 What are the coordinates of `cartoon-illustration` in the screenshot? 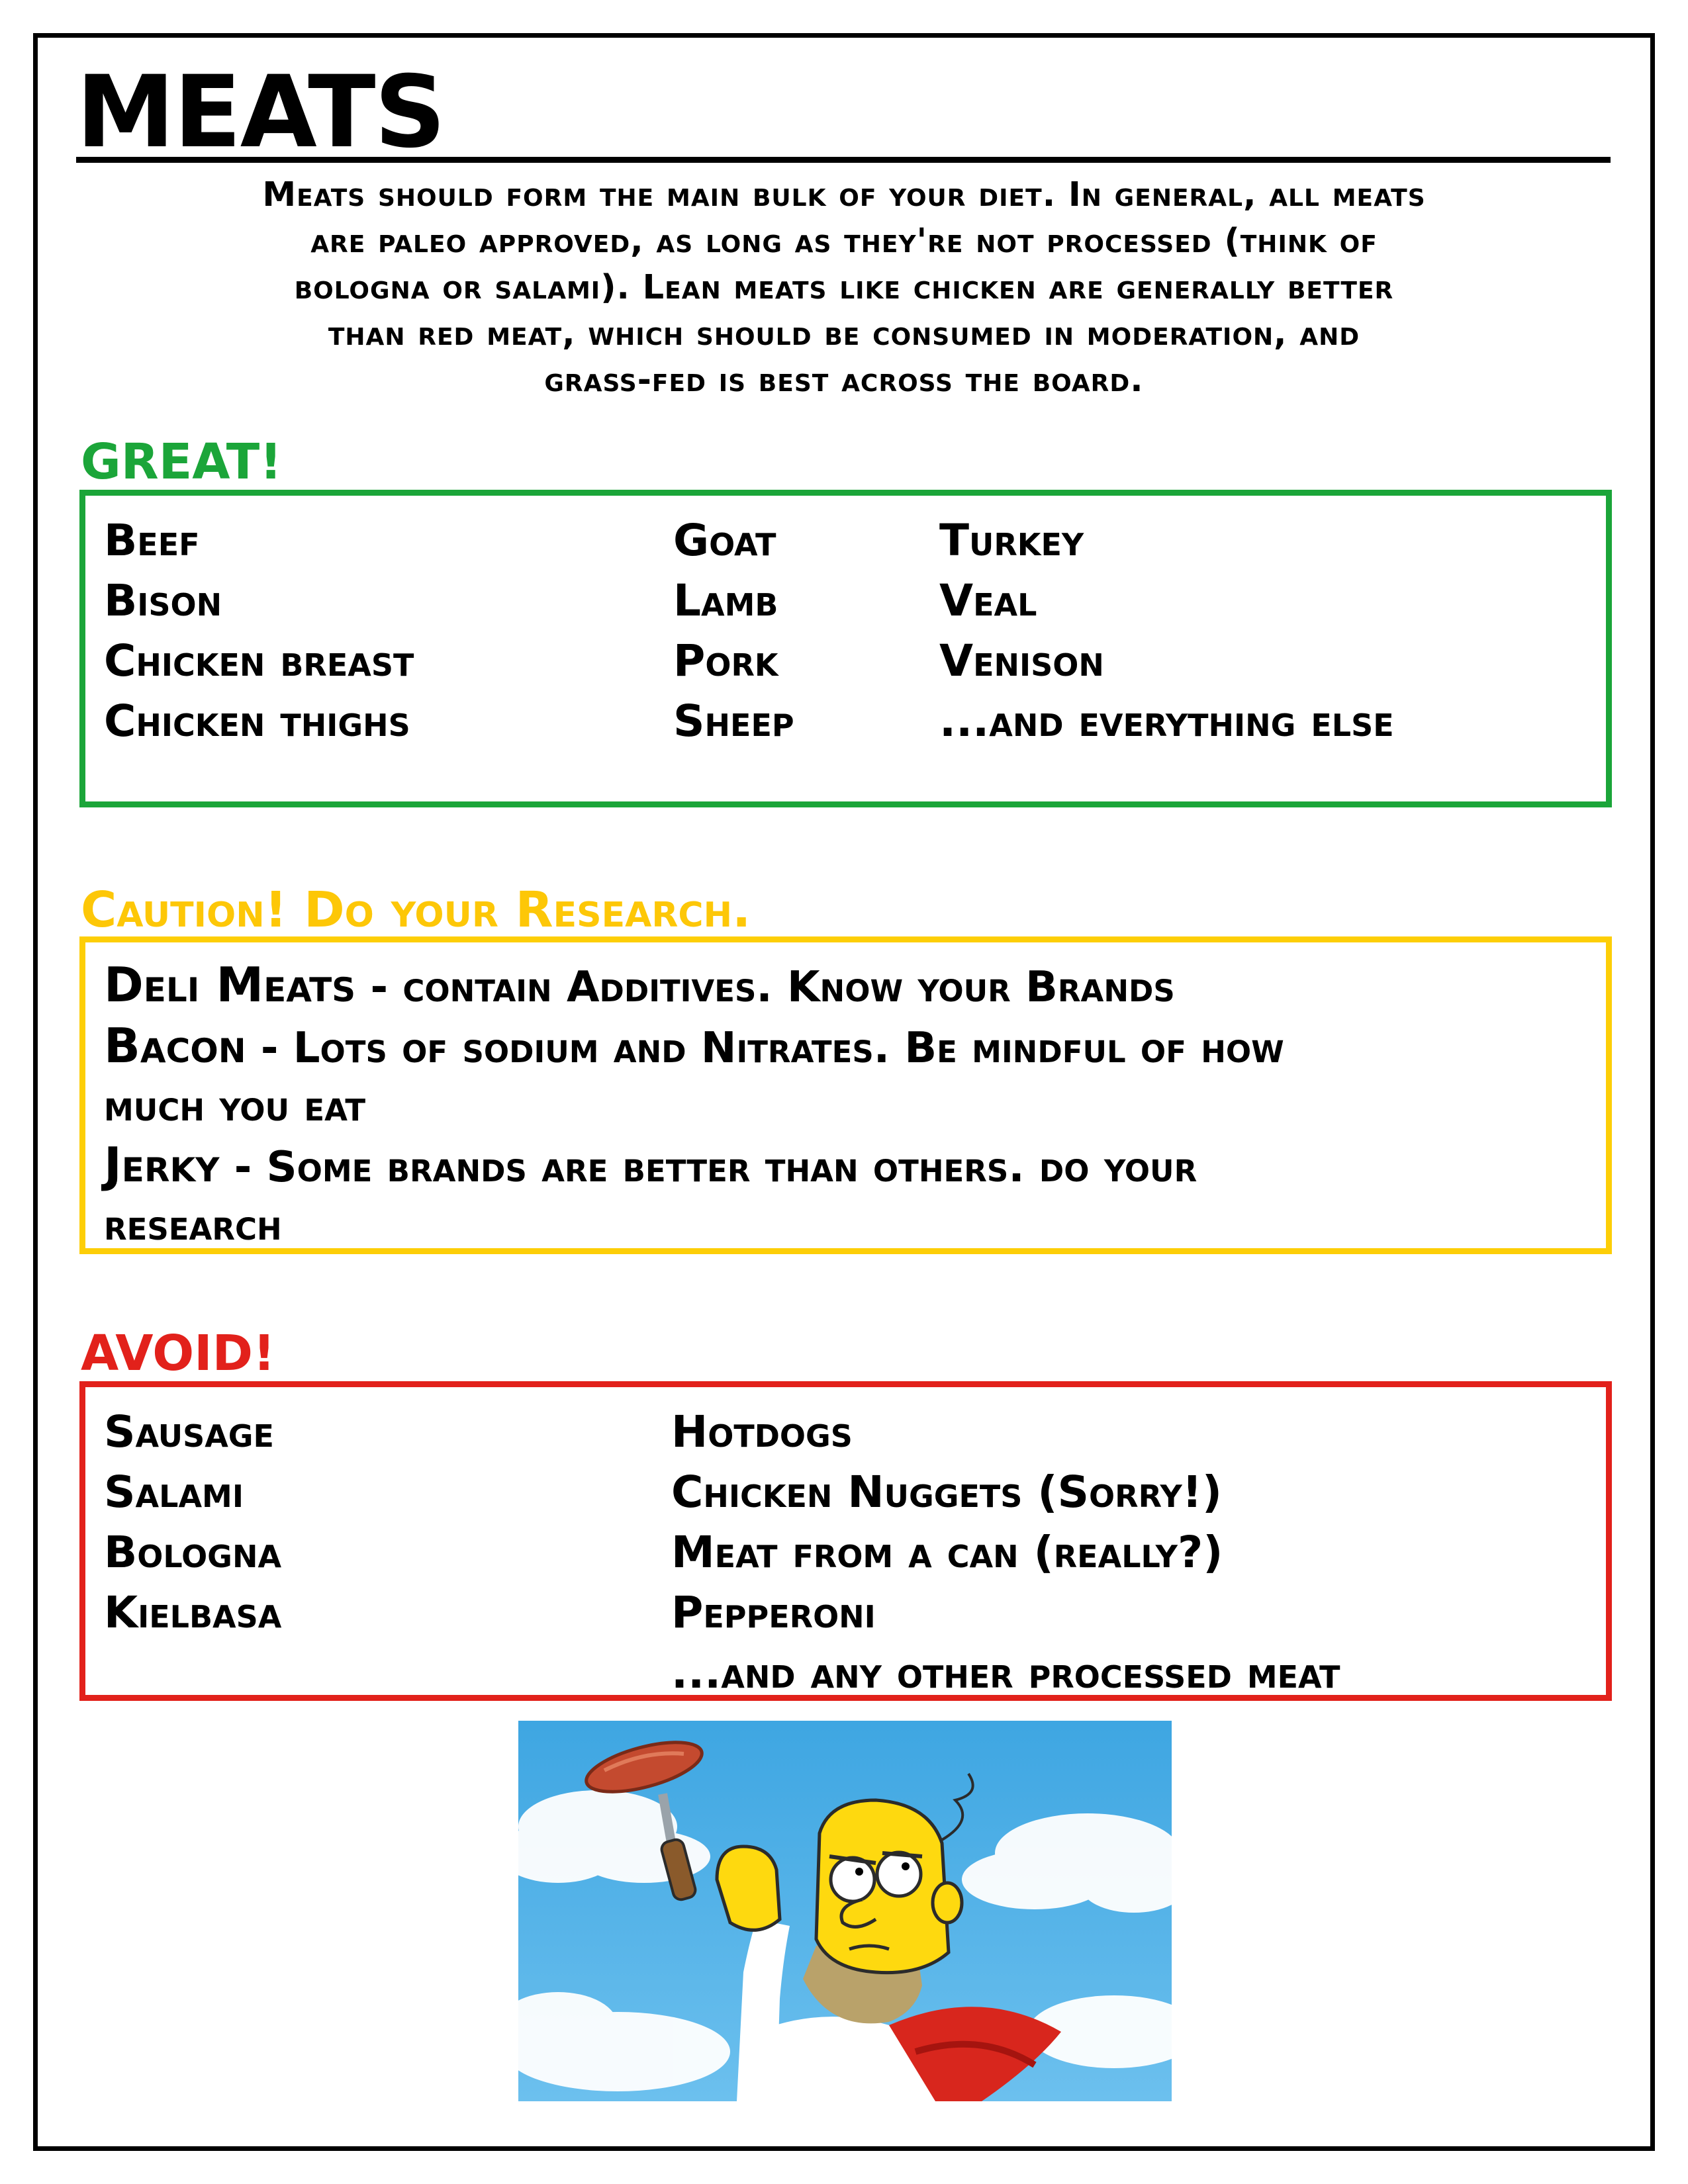 It's located at (845, 1911).